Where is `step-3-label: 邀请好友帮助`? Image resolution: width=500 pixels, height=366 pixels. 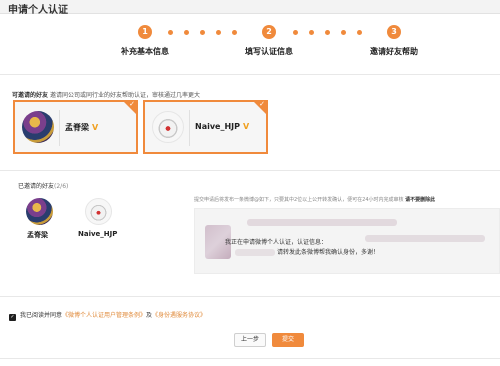 step-3-label: 邀请好友帮助 is located at coordinates (394, 51).